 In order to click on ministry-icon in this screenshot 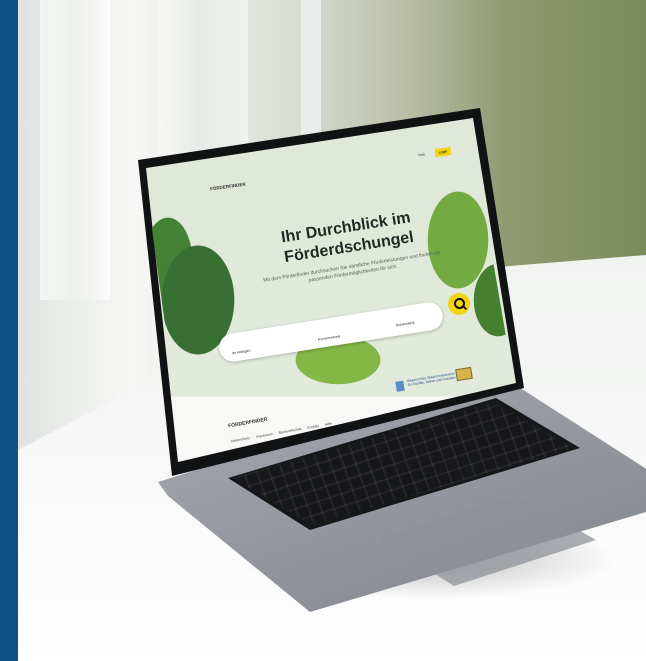, I will do `click(400, 386)`.